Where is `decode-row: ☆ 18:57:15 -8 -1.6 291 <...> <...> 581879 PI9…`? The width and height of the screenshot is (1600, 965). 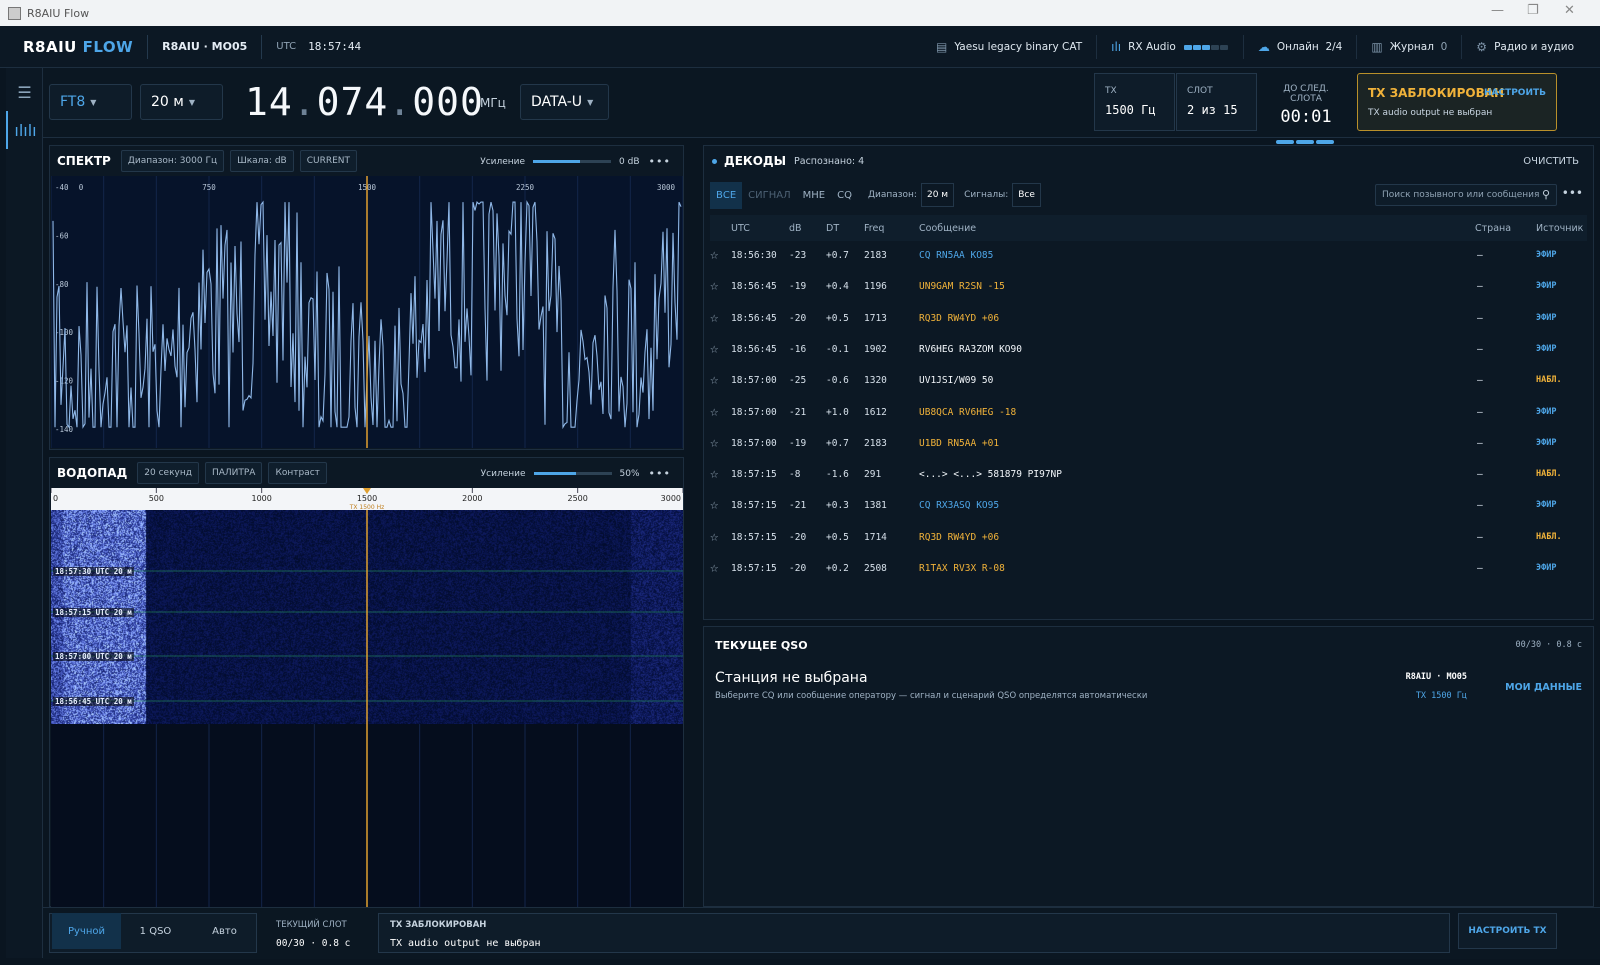
decode-row: ☆ 18:57:15 -8 -1.6 291 <...> <...> 581879 PI9… is located at coordinates (1148, 476).